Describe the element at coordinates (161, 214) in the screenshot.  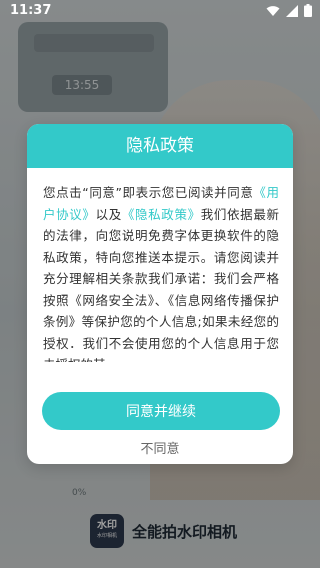
I see `privacy-policy-link: 《隐私政策》` at that location.